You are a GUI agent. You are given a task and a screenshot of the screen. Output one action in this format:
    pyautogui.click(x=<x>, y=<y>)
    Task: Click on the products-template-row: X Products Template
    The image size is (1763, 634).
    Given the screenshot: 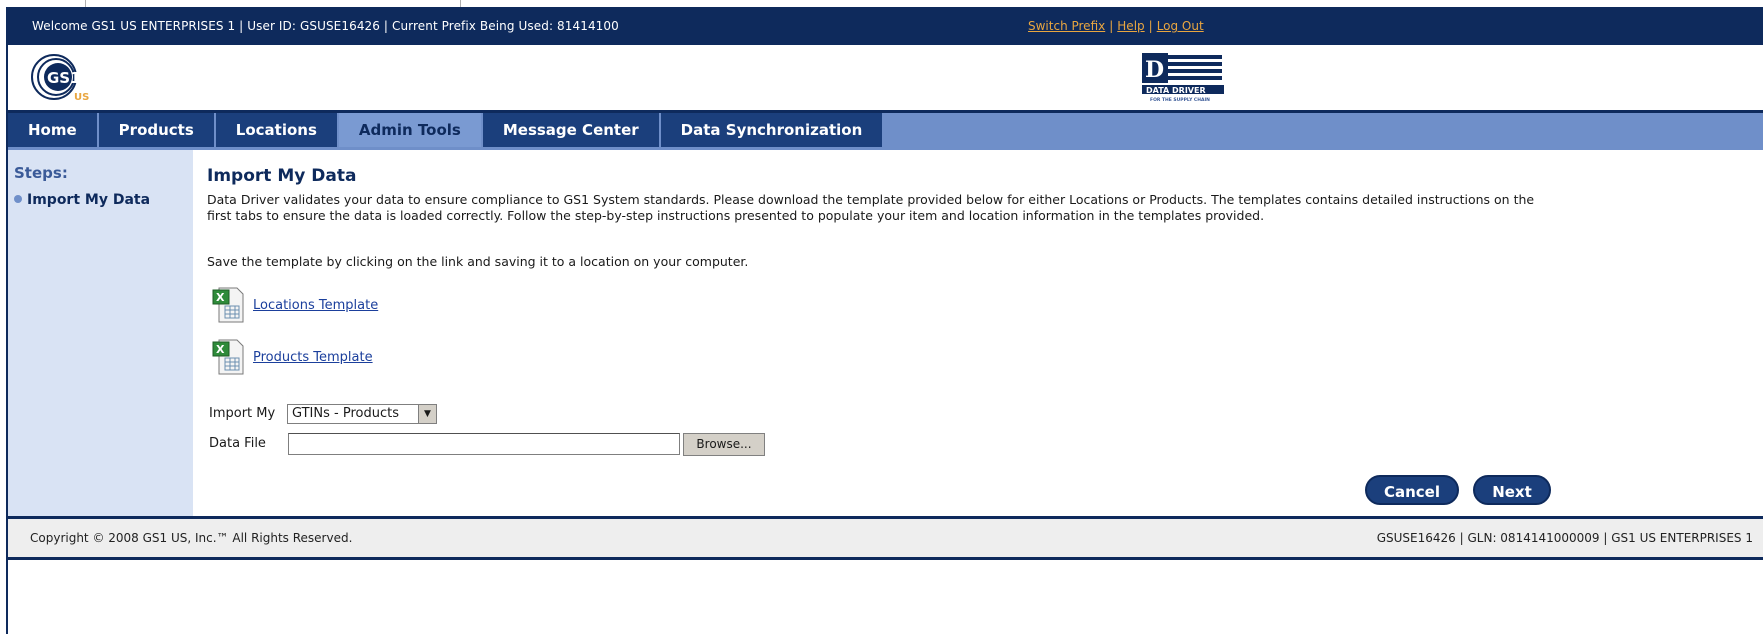 What is the action you would take?
    pyautogui.click(x=292, y=357)
    